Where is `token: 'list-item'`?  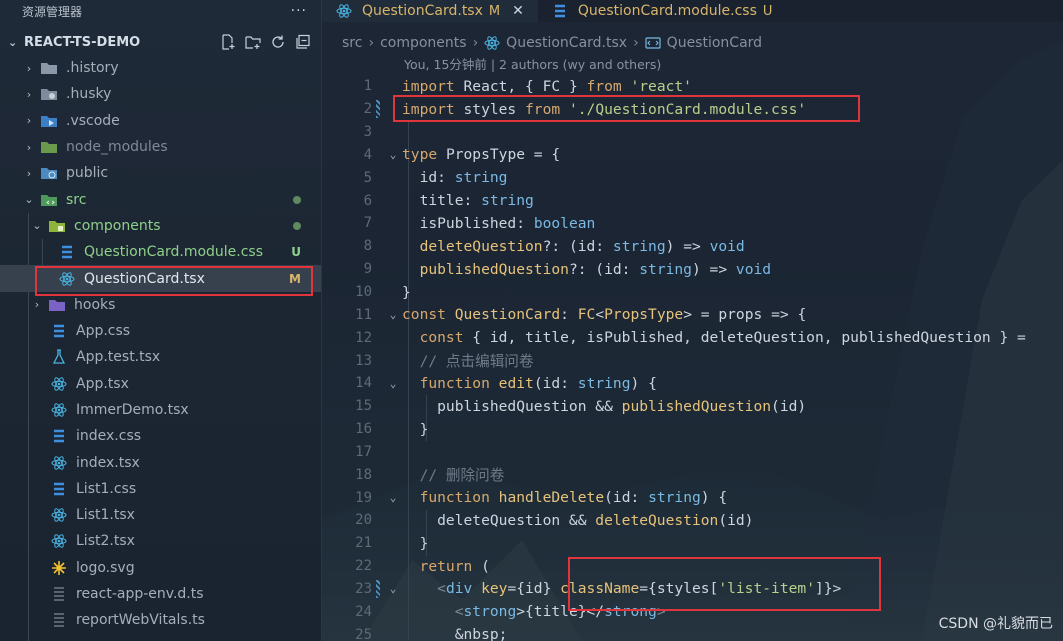
token: 'list-item' is located at coordinates (766, 589).